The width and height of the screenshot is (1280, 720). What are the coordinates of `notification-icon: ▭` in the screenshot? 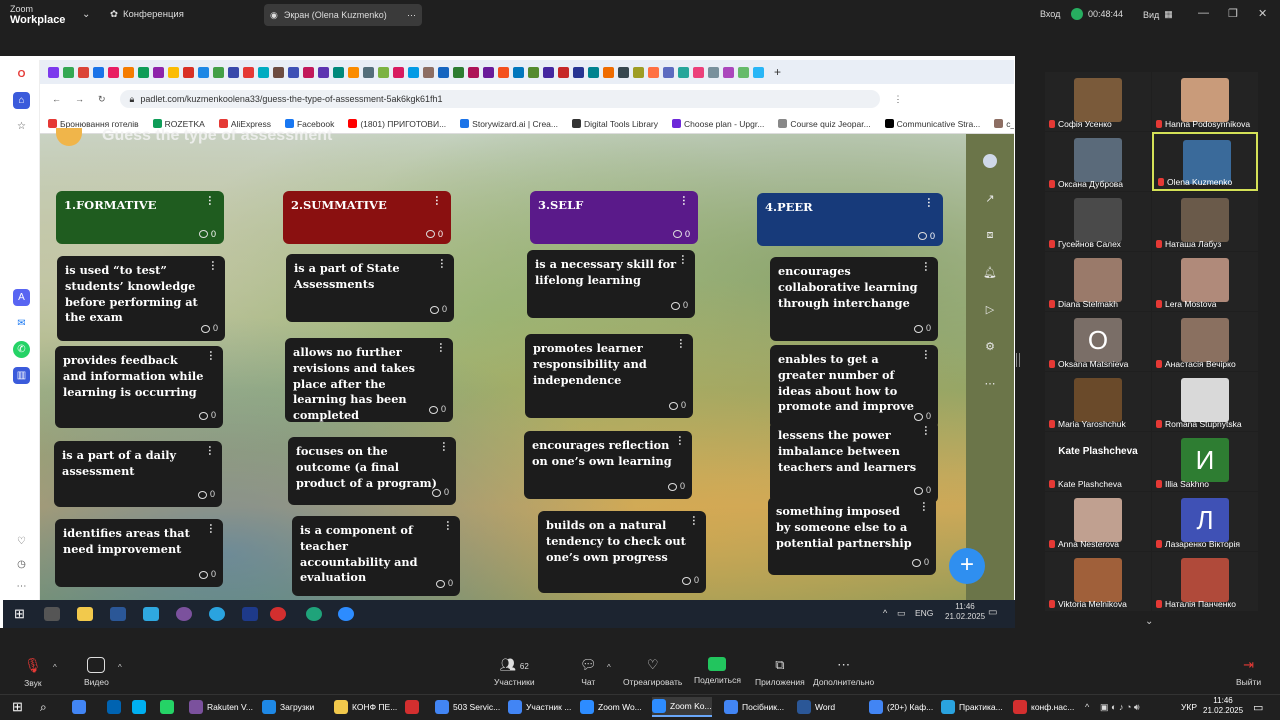 It's located at (1258, 707).